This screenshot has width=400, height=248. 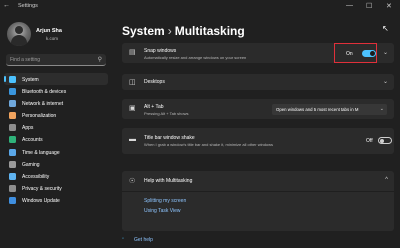 I want to click on page-title: Multitasking, so click(x=209, y=31).